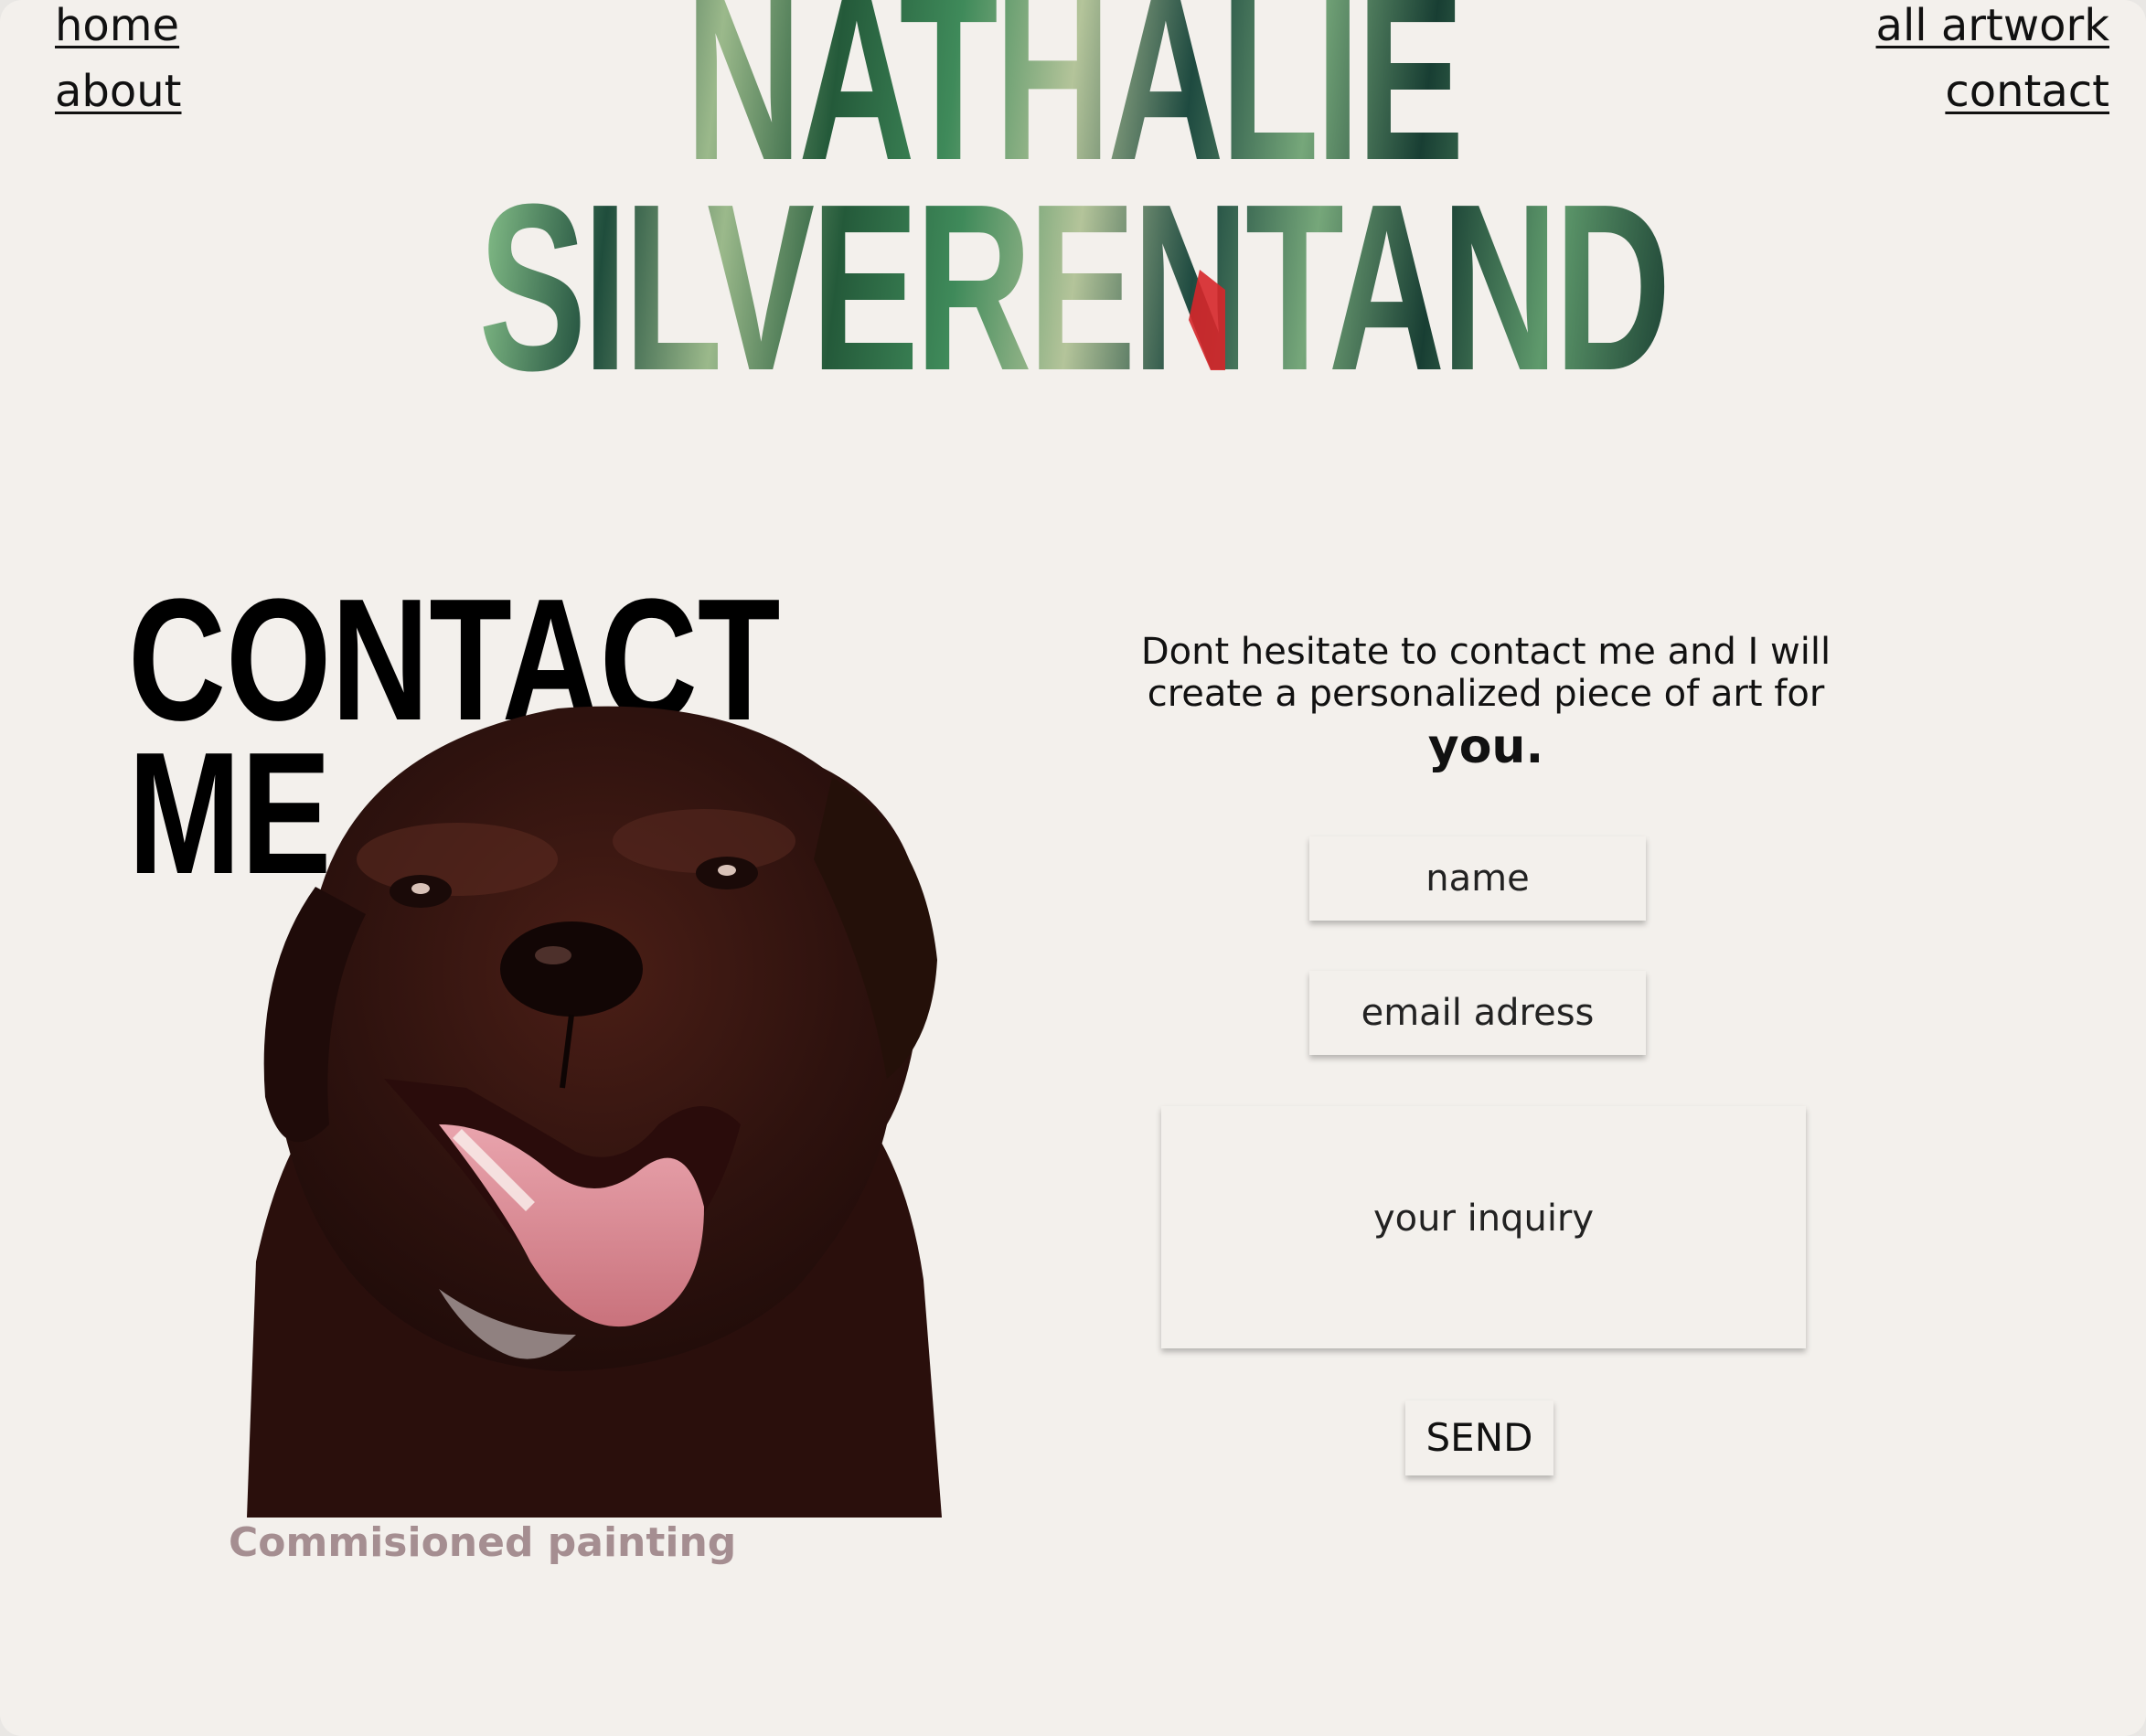  I want to click on email-input-placeholder: email adress, so click(1478, 1013).